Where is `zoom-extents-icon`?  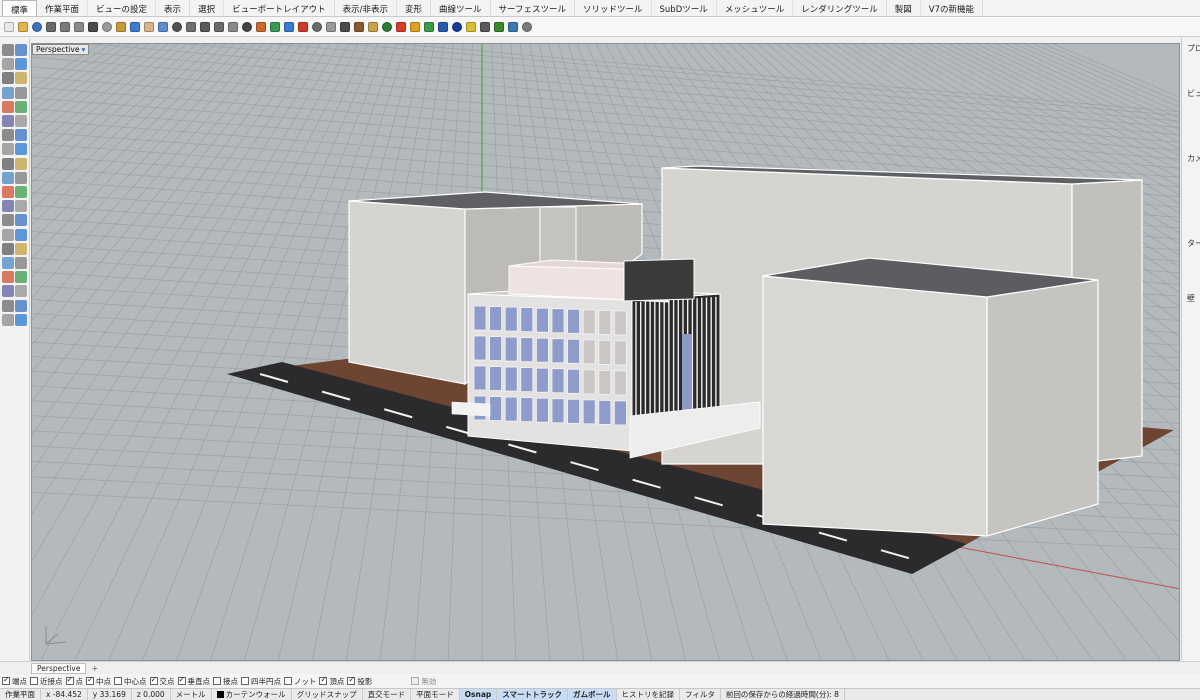 zoom-extents-icon is located at coordinates (204, 27).